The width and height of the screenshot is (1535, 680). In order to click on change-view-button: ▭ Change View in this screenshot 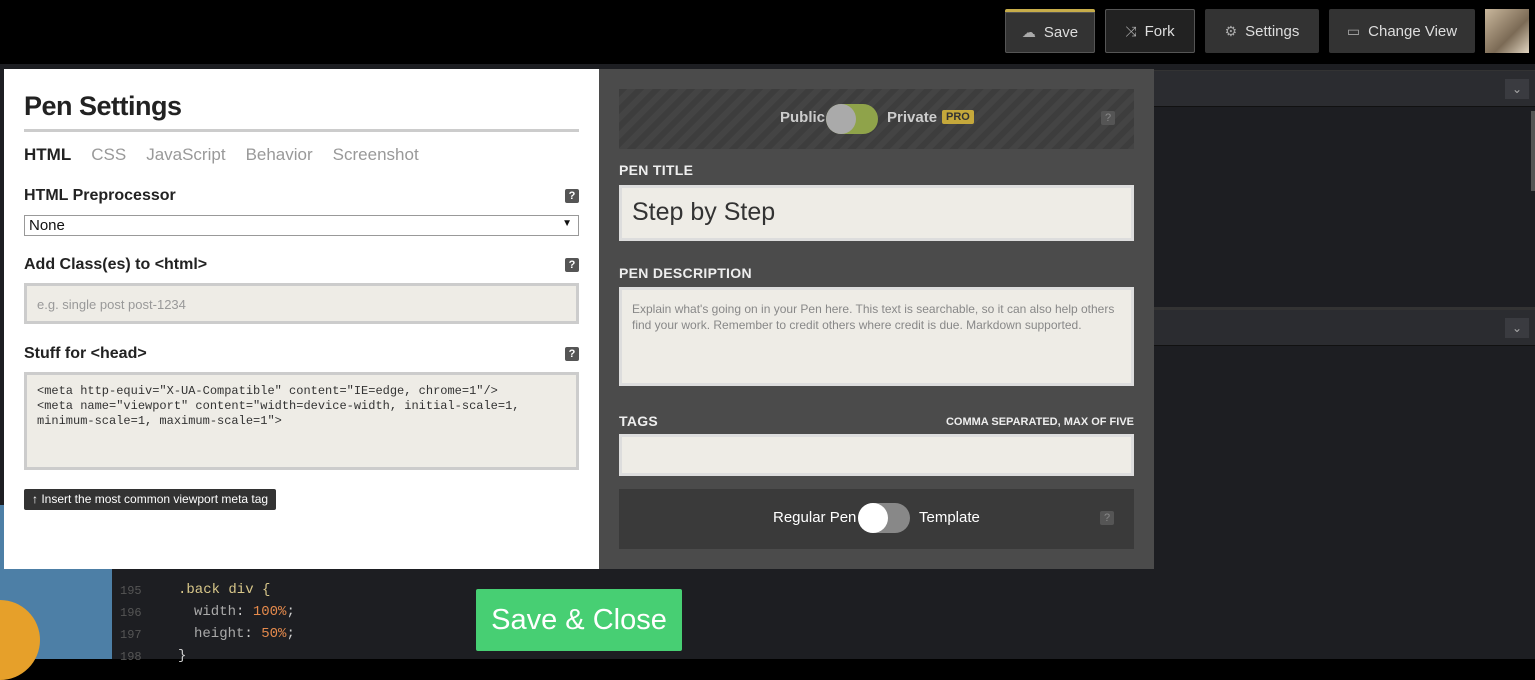, I will do `click(1402, 31)`.